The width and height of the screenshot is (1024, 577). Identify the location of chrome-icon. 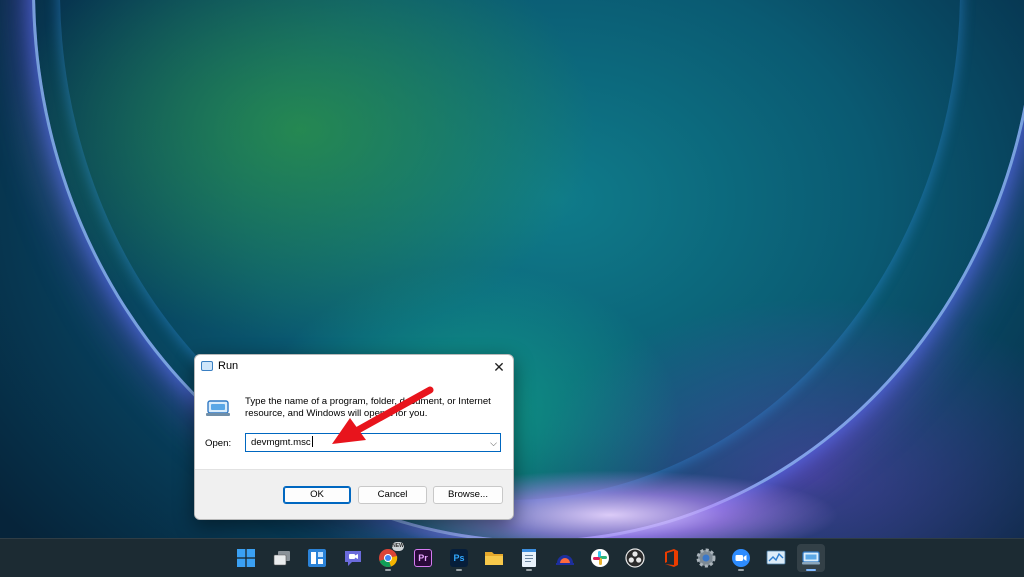
(388, 558).